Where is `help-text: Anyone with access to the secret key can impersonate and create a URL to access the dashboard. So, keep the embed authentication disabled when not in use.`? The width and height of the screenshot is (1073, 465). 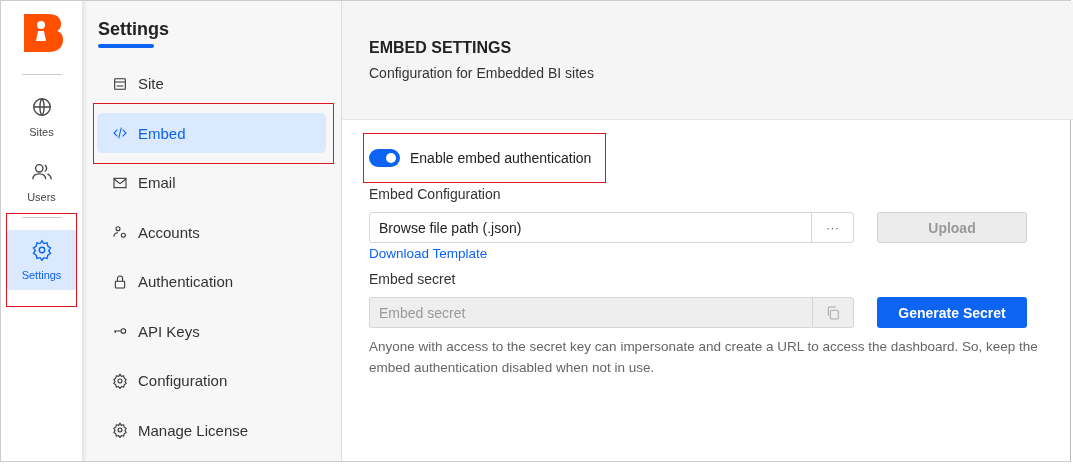
help-text: Anyone with access to the secret key can impersonate and create a URL to access the dashboard. So, keep the embed authentication disabled when not in use. is located at coordinates (704, 357).